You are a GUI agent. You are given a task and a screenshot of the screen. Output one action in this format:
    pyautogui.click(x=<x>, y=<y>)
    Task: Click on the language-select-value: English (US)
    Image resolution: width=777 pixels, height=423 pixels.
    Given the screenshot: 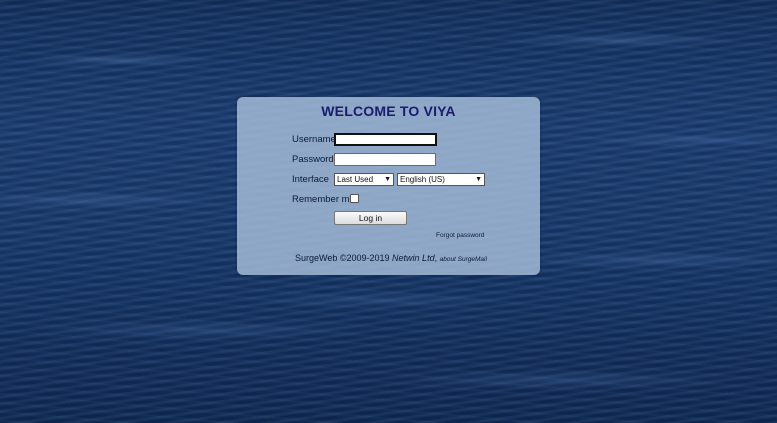 What is the action you would take?
    pyautogui.click(x=422, y=179)
    